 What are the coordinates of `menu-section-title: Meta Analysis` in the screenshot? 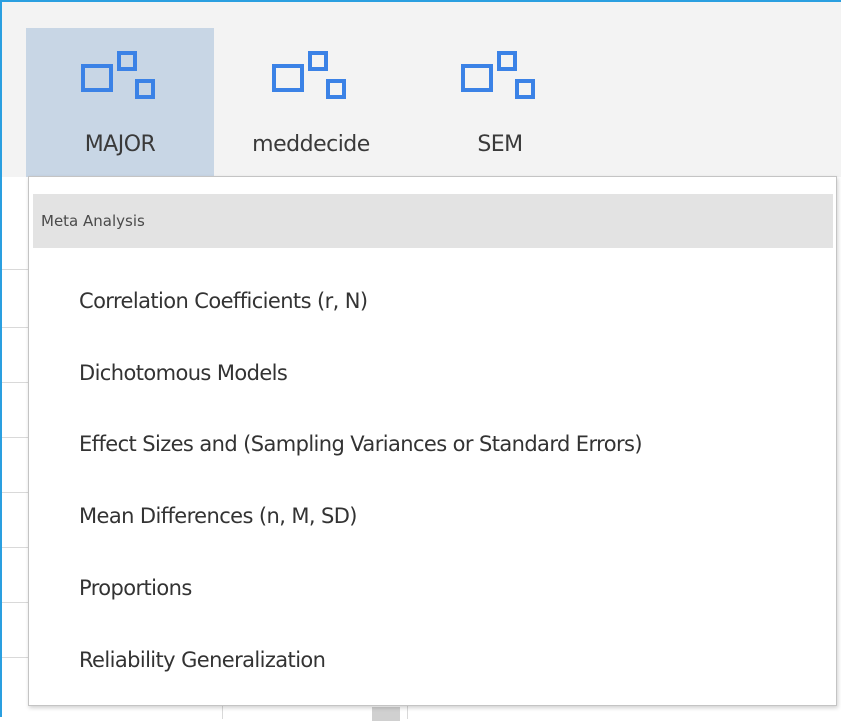 It's located at (93, 221).